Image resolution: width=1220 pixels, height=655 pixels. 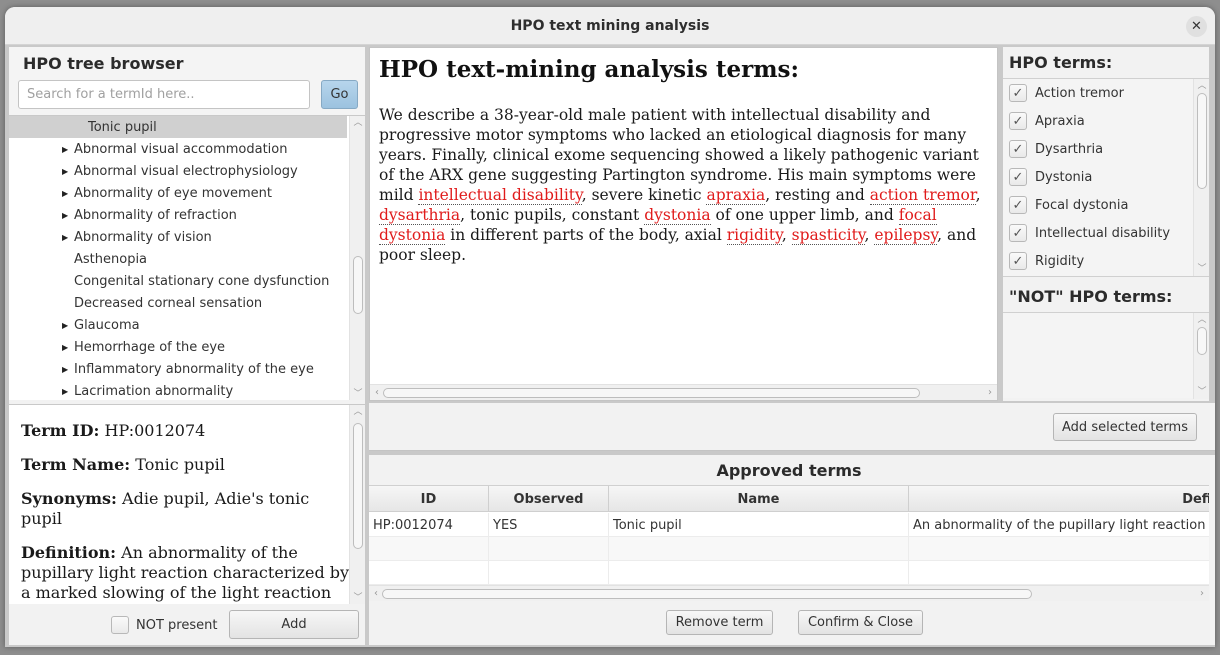 What do you see at coordinates (1050, 177) in the screenshot?
I see `hpo-term-checkbox: ✓ Dystonia` at bounding box center [1050, 177].